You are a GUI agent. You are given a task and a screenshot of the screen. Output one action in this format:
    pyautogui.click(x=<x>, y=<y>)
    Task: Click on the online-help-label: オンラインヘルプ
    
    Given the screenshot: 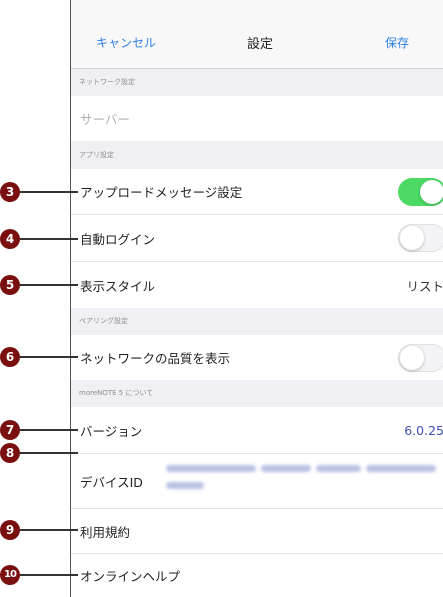 What is the action you would take?
    pyautogui.click(x=130, y=576)
    